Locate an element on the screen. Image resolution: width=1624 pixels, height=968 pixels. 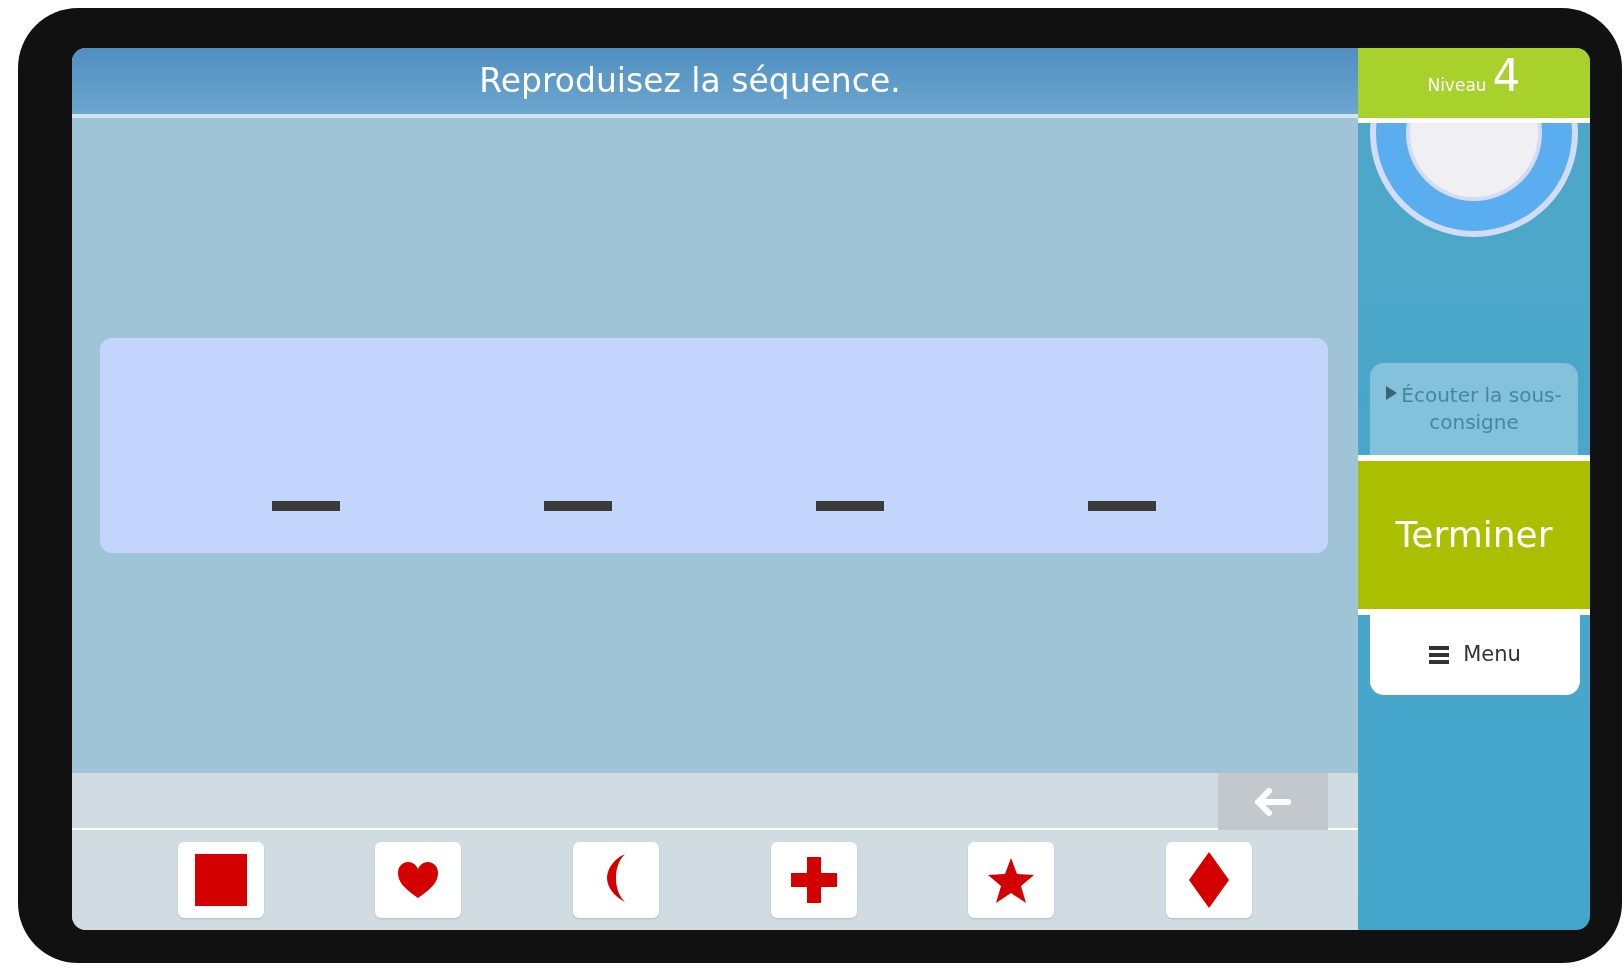
left-arrow-icon is located at coordinates (1273, 801).